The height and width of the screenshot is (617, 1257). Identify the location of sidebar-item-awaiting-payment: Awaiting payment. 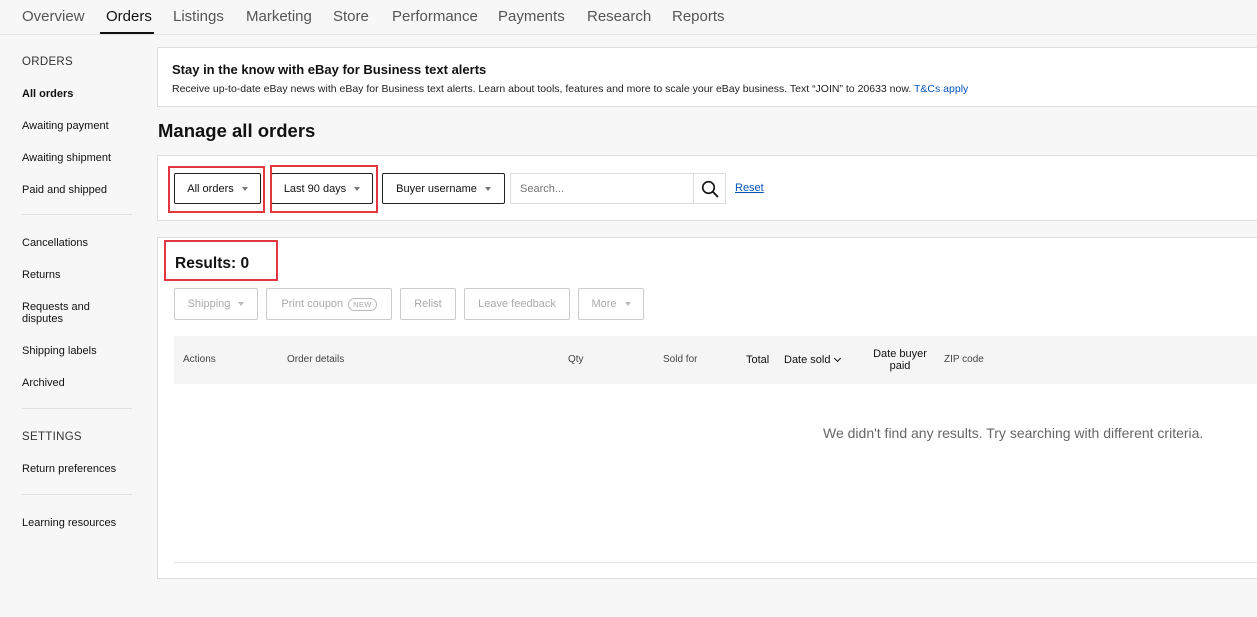
(65, 126).